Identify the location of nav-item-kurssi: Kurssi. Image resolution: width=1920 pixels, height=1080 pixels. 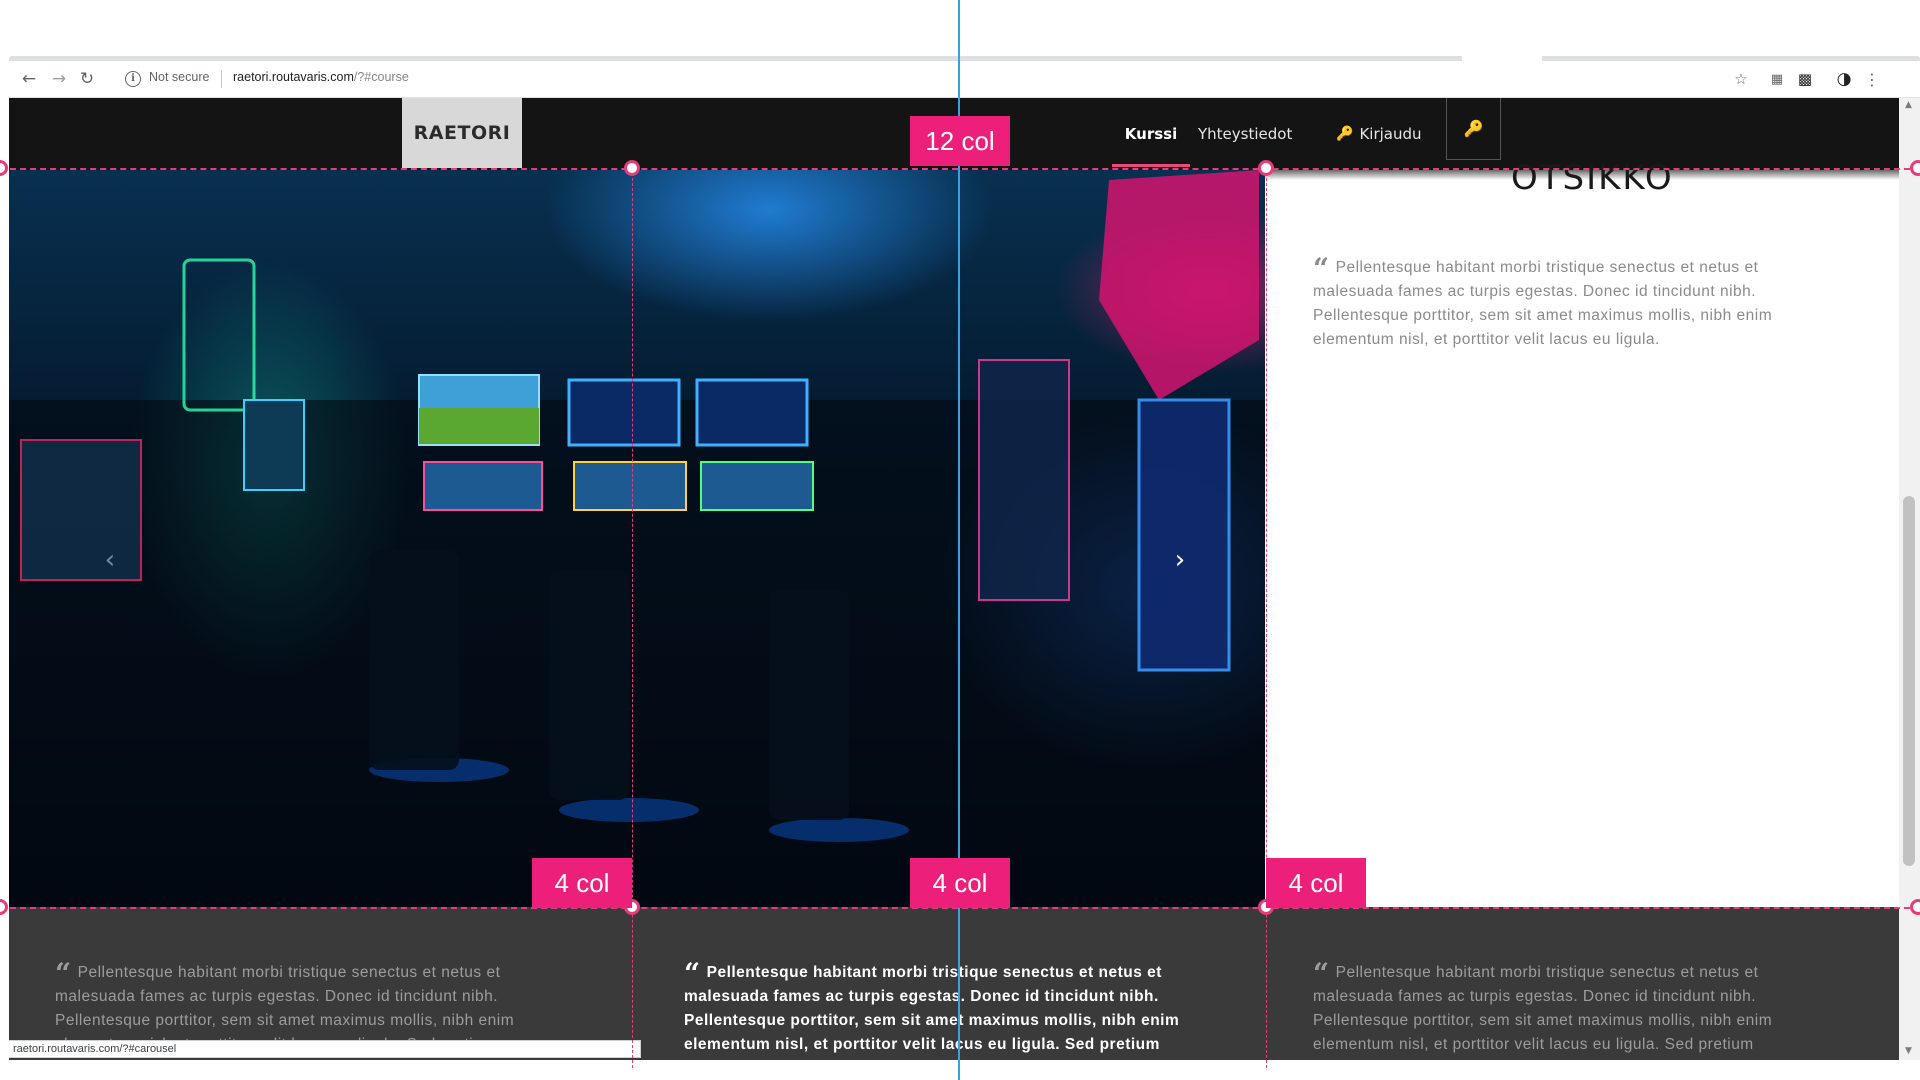
(1151, 134).